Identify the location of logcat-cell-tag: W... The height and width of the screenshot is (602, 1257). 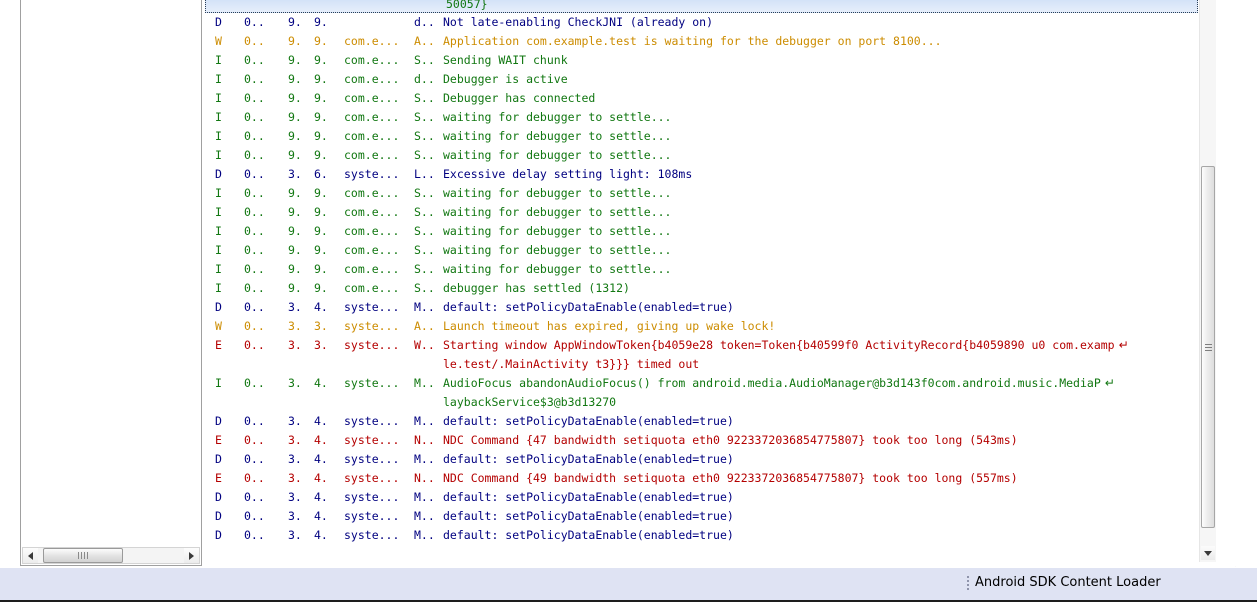
(424, 345).